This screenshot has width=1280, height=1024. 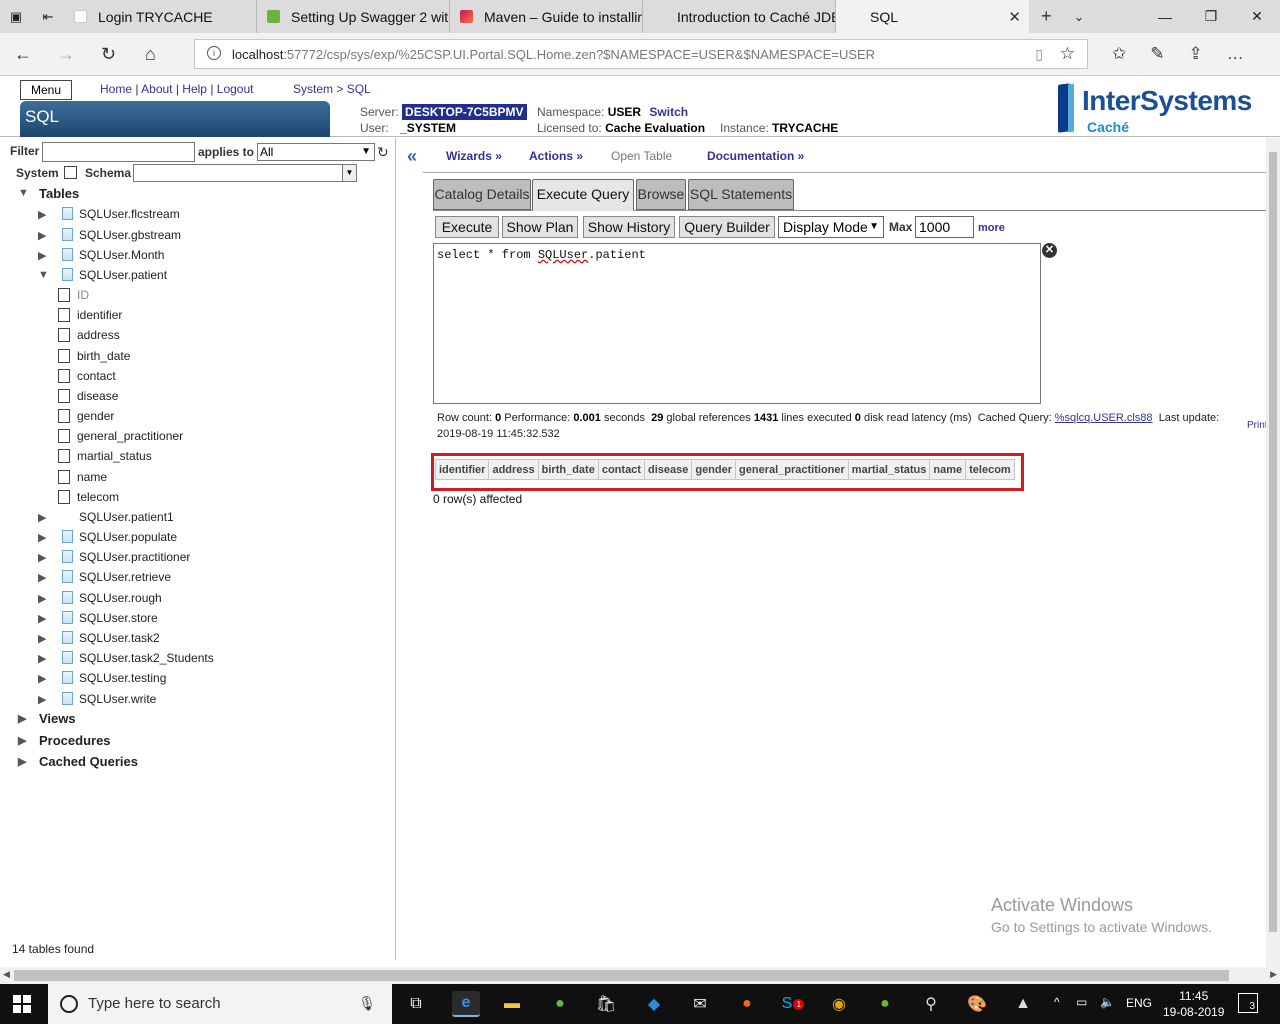 I want to click on scroll-left-icon: ◀, so click(x=6, y=974).